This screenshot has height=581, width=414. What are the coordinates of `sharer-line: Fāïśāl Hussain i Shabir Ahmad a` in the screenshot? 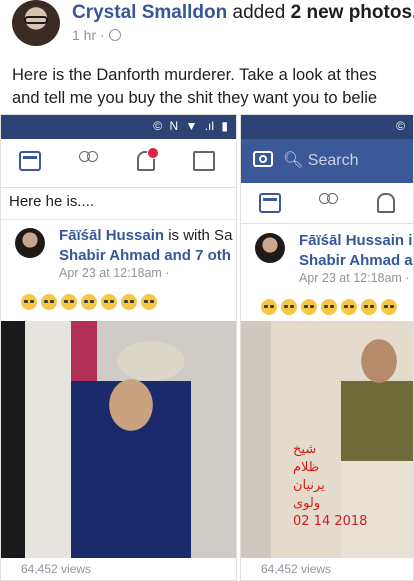 It's located at (356, 251).